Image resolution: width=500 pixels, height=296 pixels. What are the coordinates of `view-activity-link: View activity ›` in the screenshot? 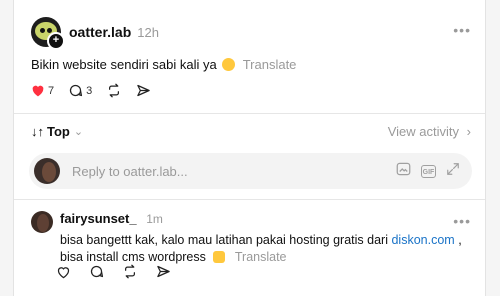 It's located at (429, 131).